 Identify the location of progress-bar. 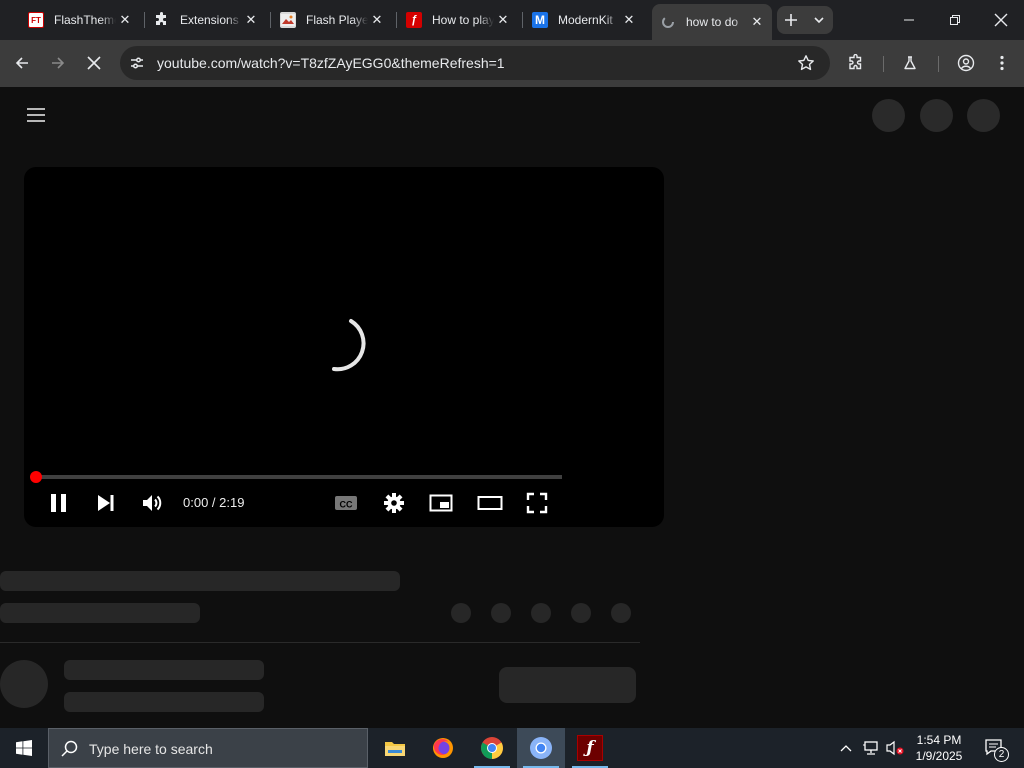
(296, 477).